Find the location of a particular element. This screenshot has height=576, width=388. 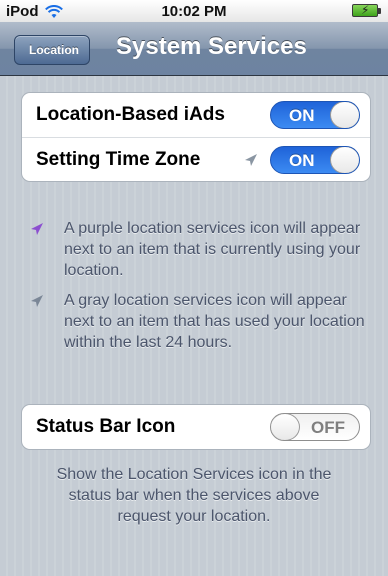

row-status-bar-icon: Status Bar Icon OFF is located at coordinates (196, 427).